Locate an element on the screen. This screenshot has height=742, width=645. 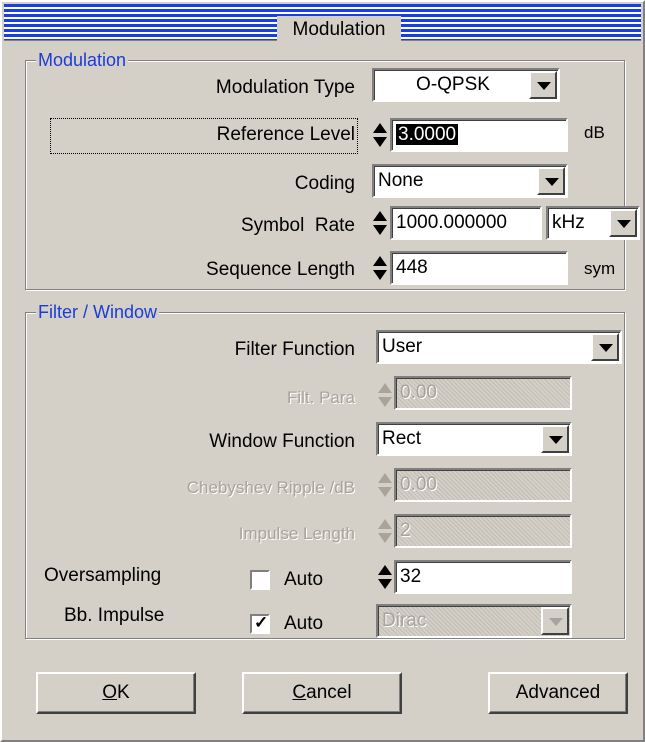
oversampling-spinner-icon is located at coordinates (385, 577).